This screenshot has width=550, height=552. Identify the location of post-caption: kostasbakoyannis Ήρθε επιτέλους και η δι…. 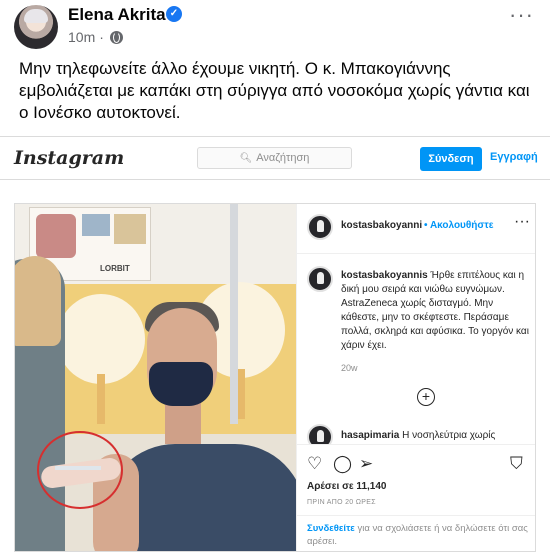
(436, 311).